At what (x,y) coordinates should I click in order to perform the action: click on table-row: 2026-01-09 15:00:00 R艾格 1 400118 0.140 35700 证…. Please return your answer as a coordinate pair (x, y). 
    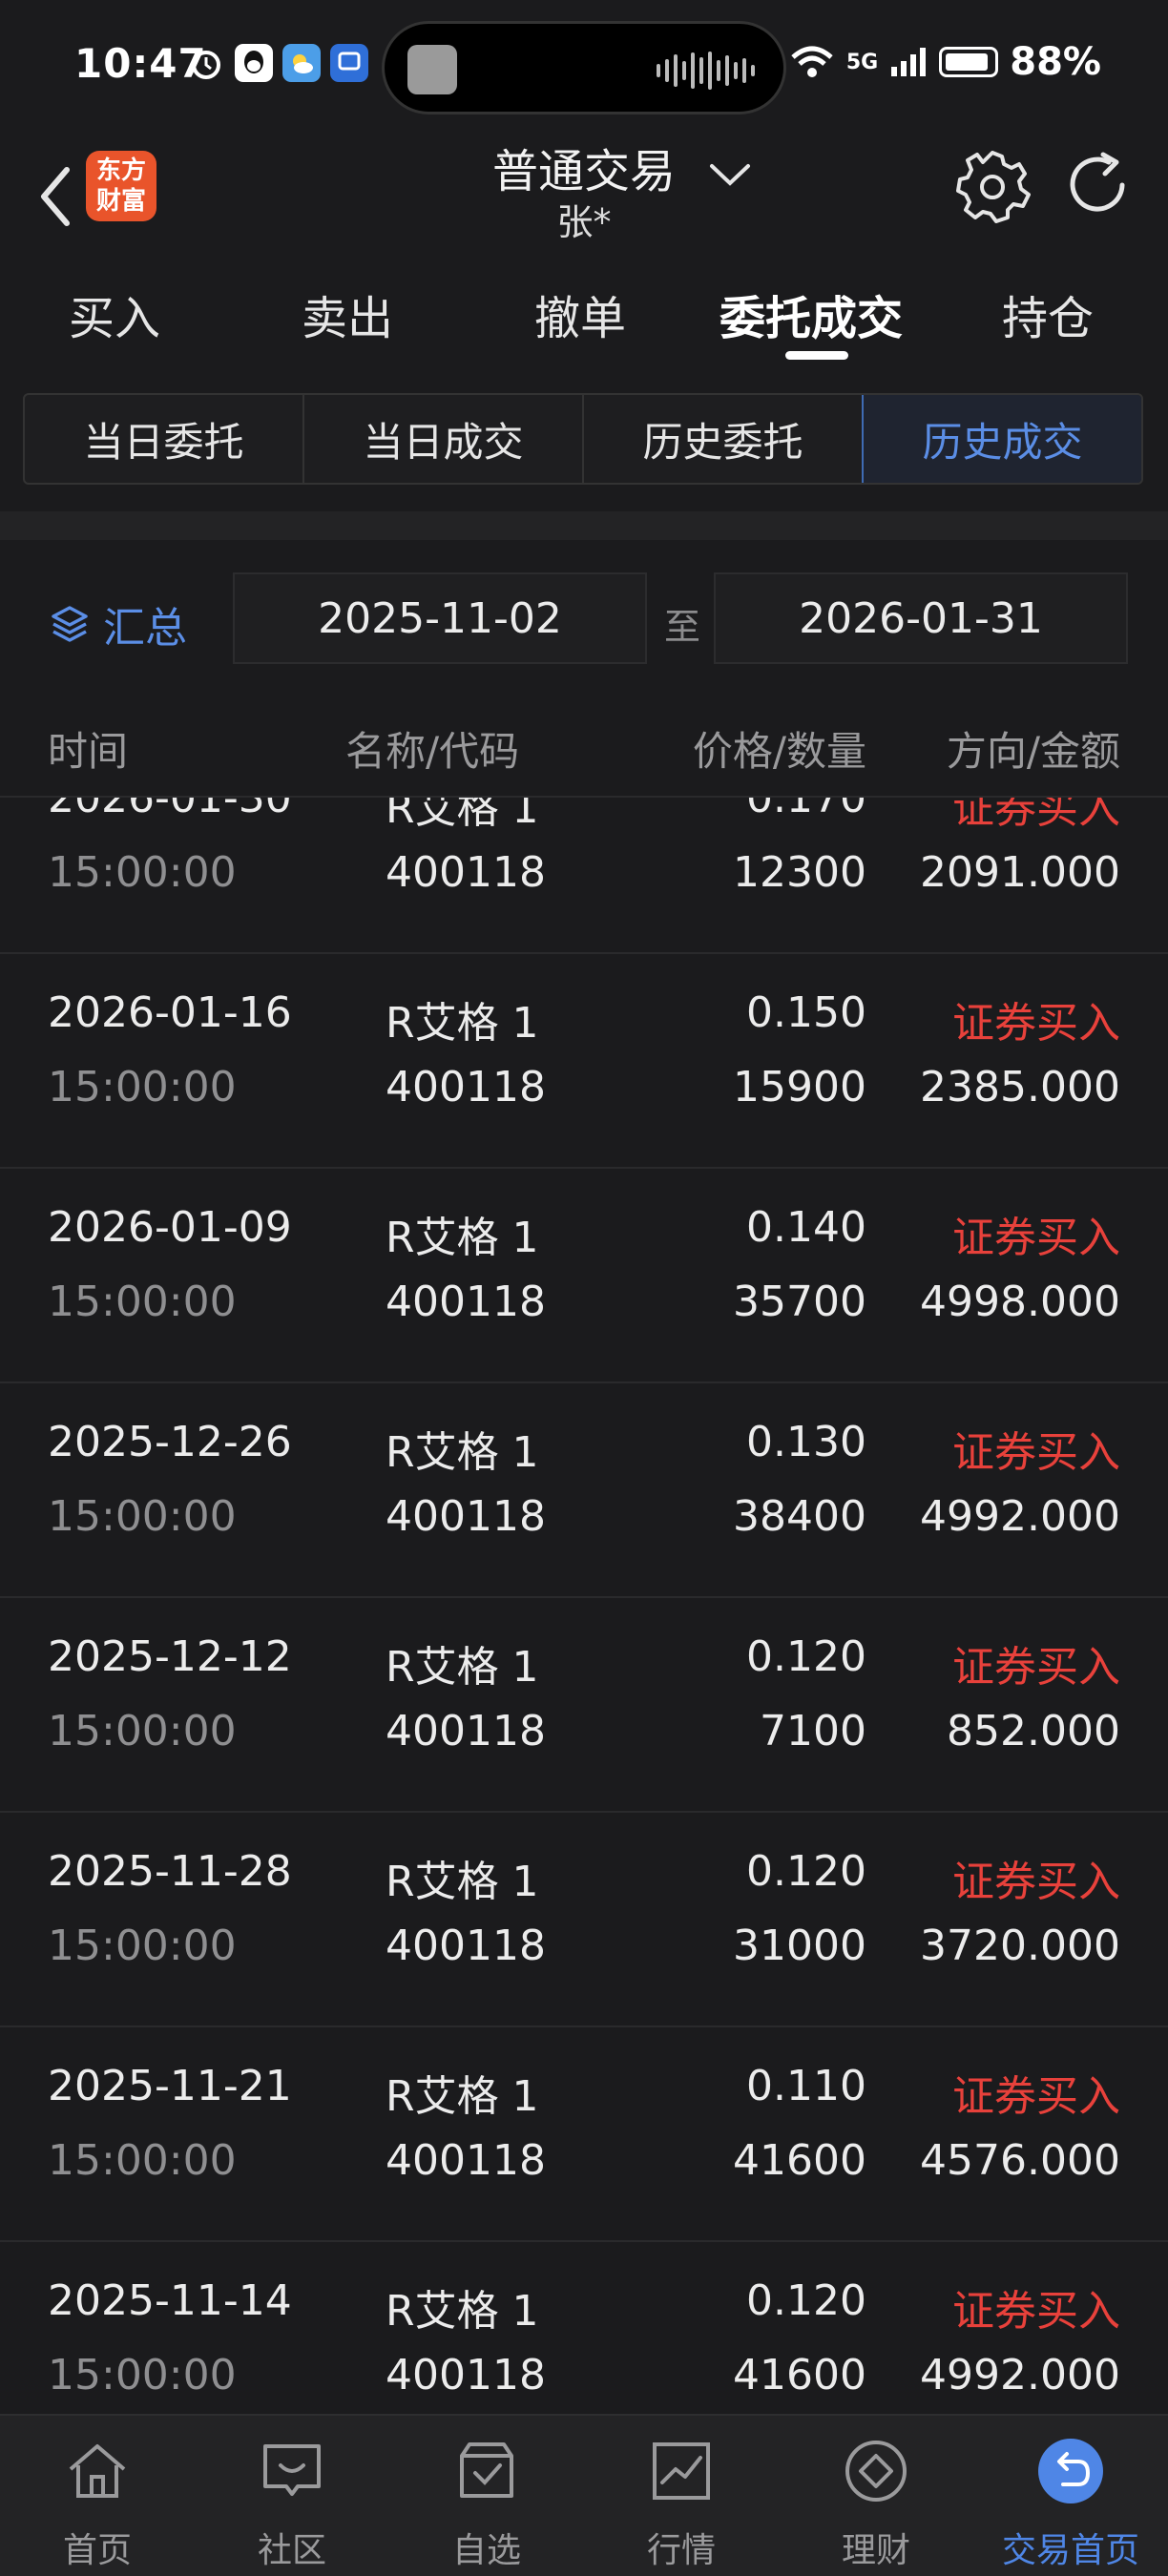
    Looking at the image, I should click on (584, 1276).